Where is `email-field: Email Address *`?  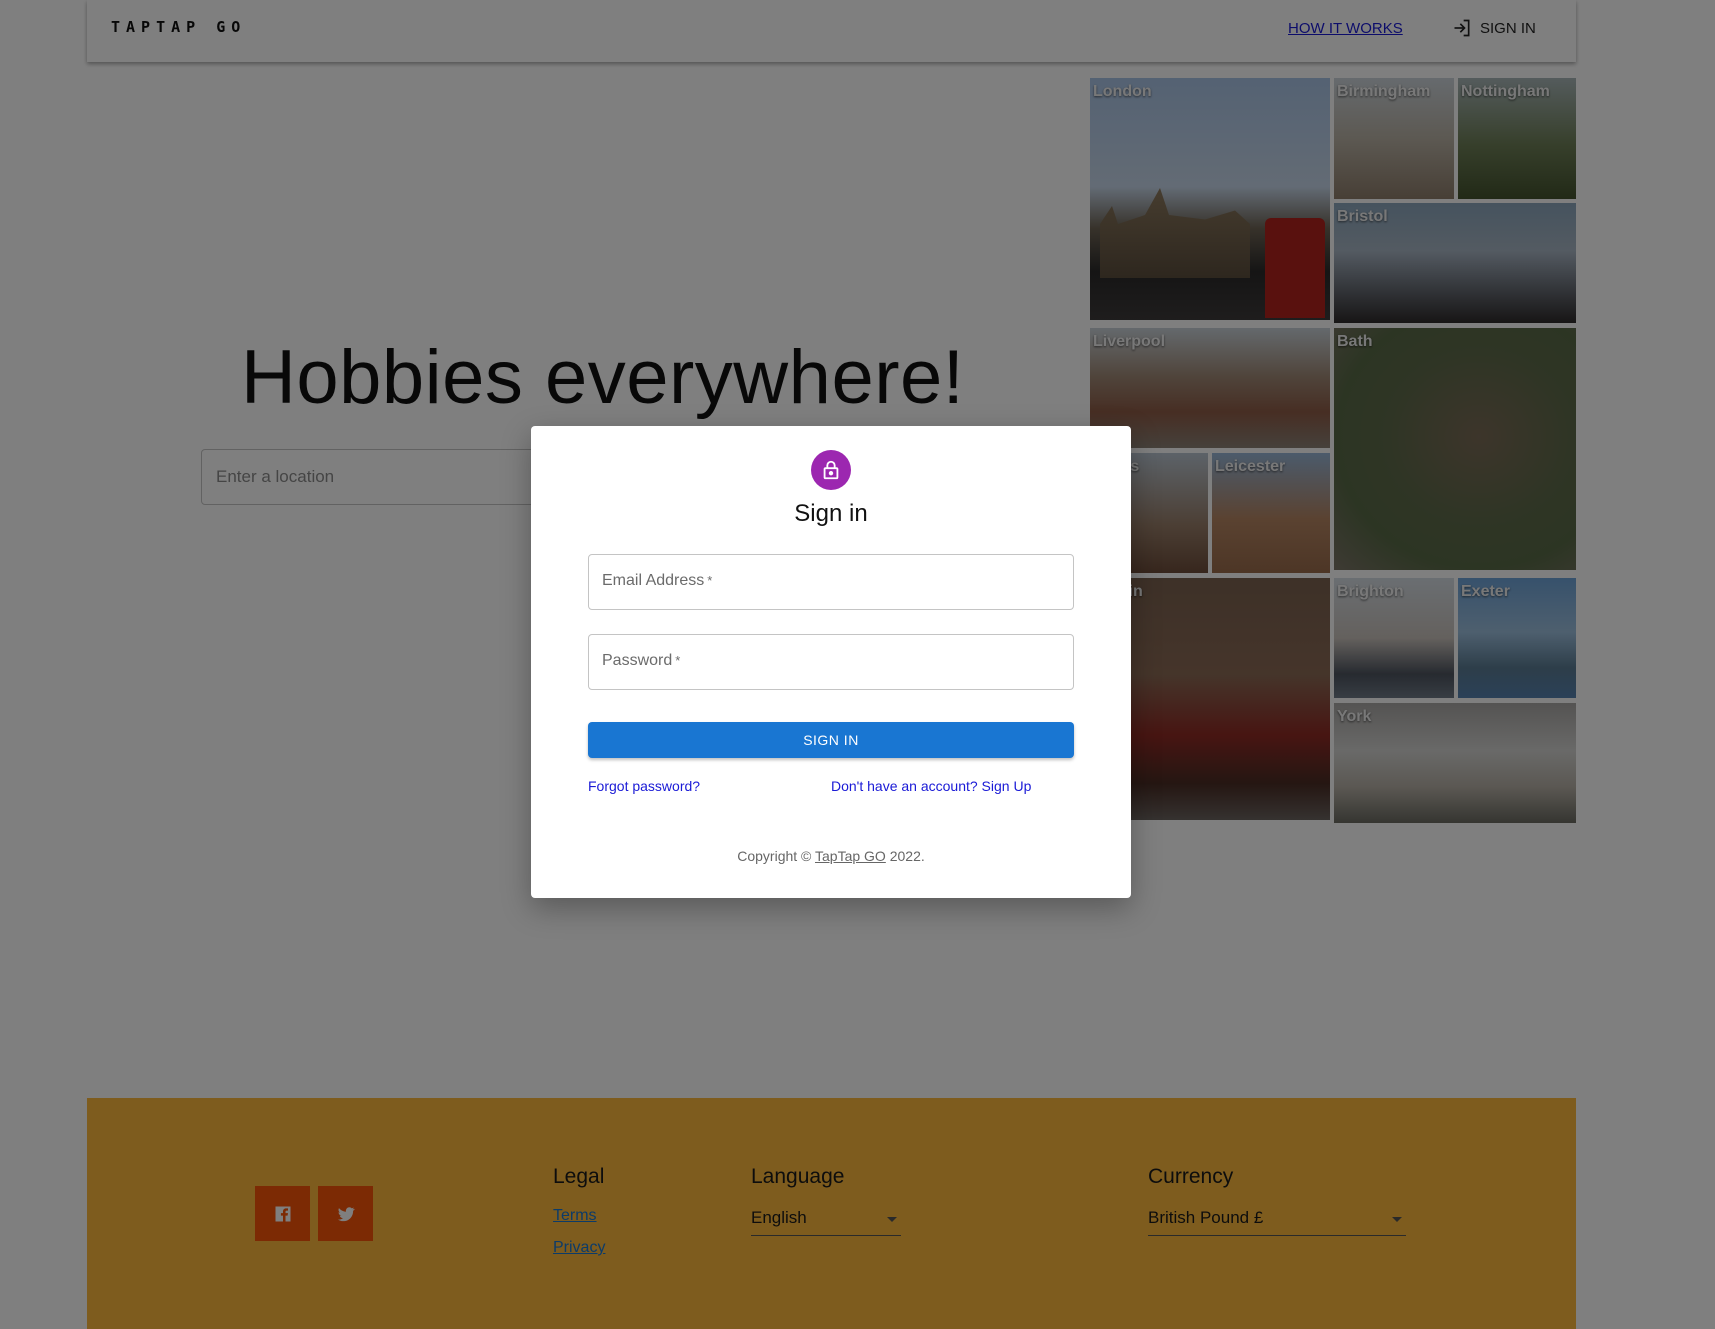 email-field: Email Address * is located at coordinates (831, 582).